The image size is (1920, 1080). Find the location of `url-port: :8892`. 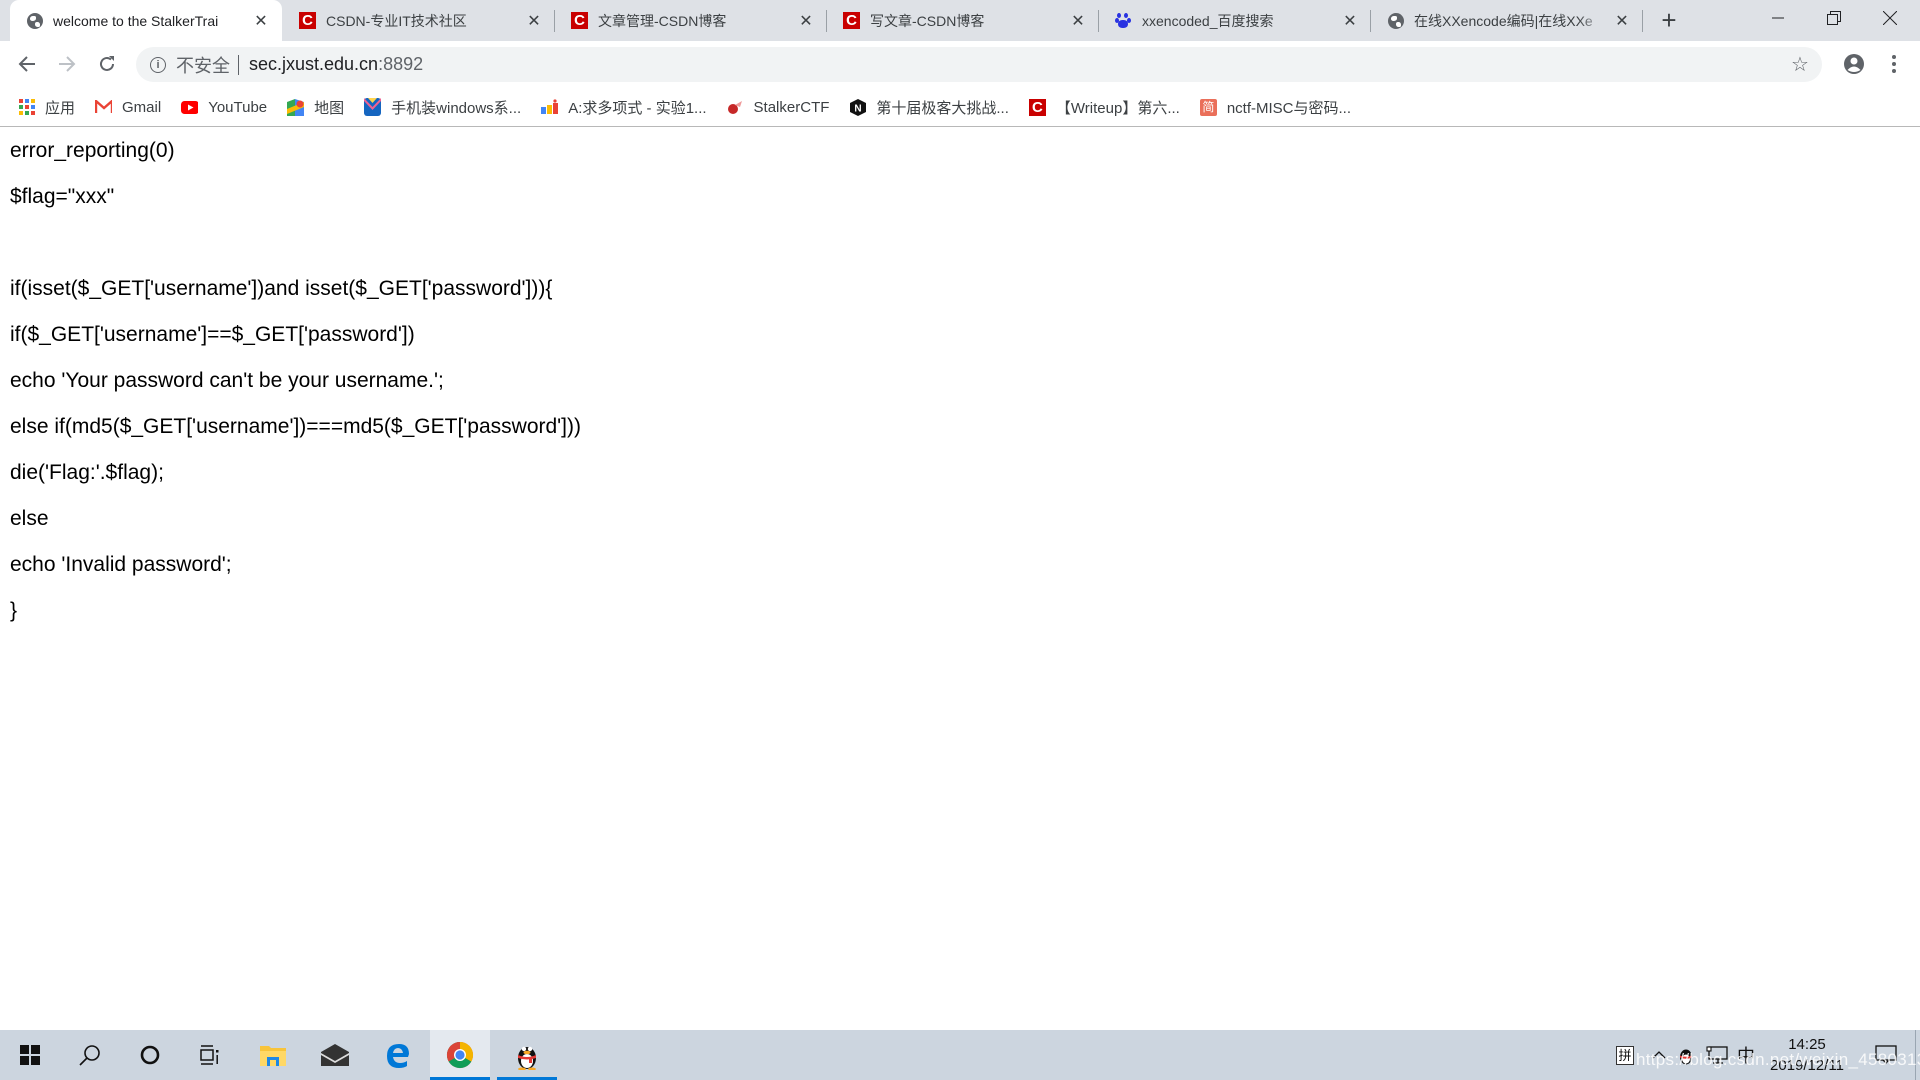

url-port: :8892 is located at coordinates (400, 64).